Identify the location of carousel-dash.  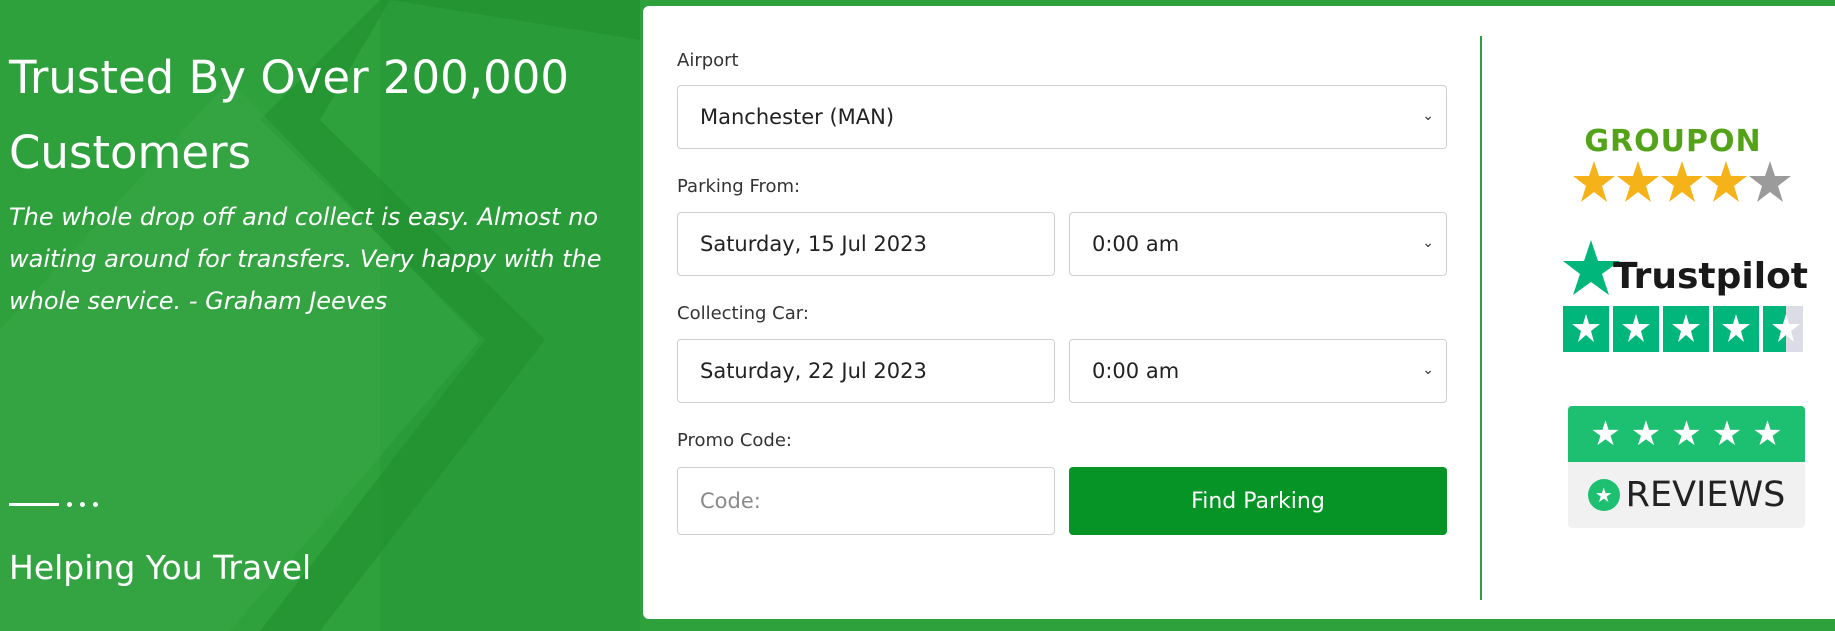
(34, 504).